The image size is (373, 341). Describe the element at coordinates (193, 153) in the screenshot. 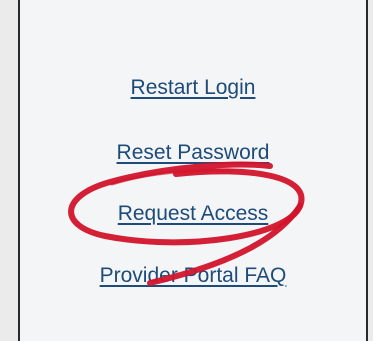

I see `reset-password-link: Reset Password` at that location.